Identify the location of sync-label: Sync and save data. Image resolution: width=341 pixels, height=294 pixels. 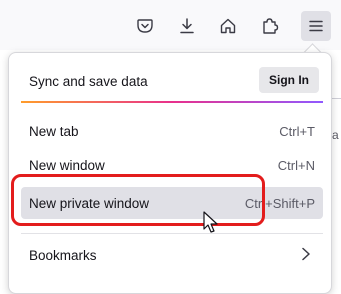
(88, 81).